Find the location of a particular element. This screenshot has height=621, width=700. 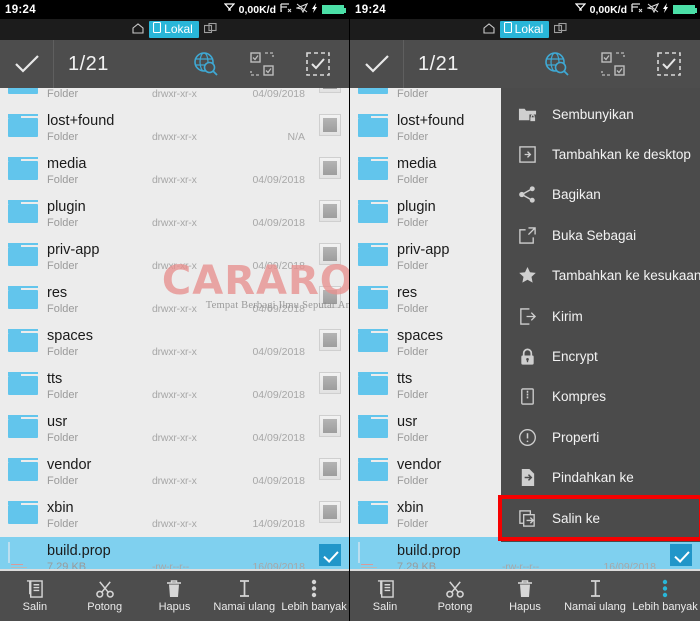

menu-item-tambahkan-ke-desktop: Tambahkan ke desktop is located at coordinates (600, 154).